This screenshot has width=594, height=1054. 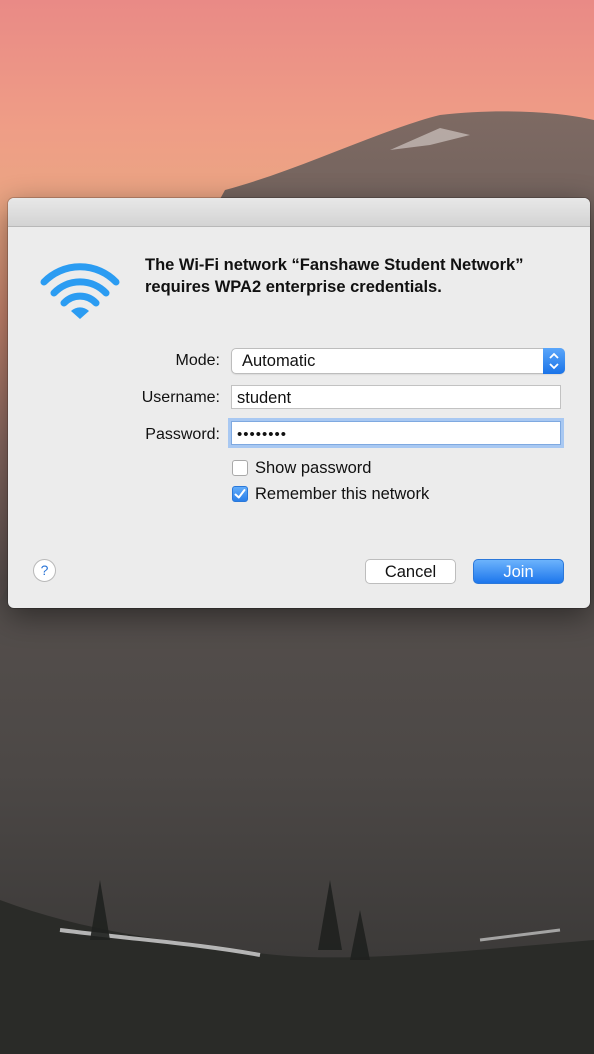 I want to click on remember-network-label: Remember this network, so click(x=342, y=494).